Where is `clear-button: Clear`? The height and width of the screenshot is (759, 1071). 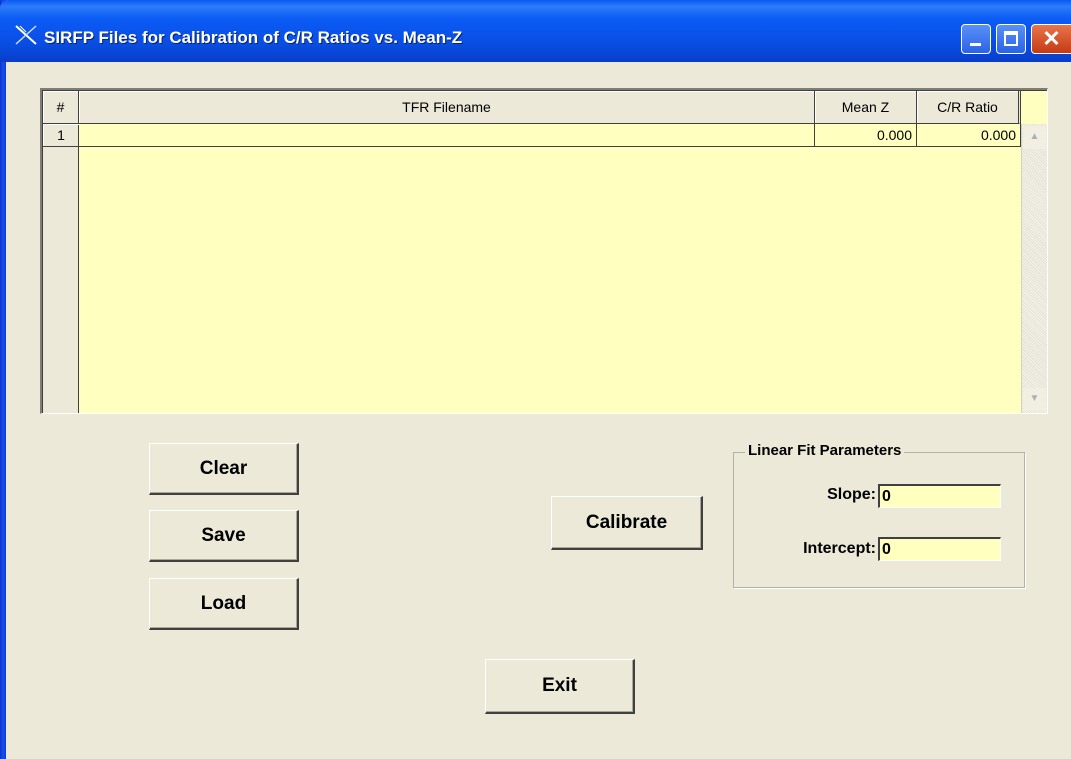
clear-button: Clear is located at coordinates (224, 469).